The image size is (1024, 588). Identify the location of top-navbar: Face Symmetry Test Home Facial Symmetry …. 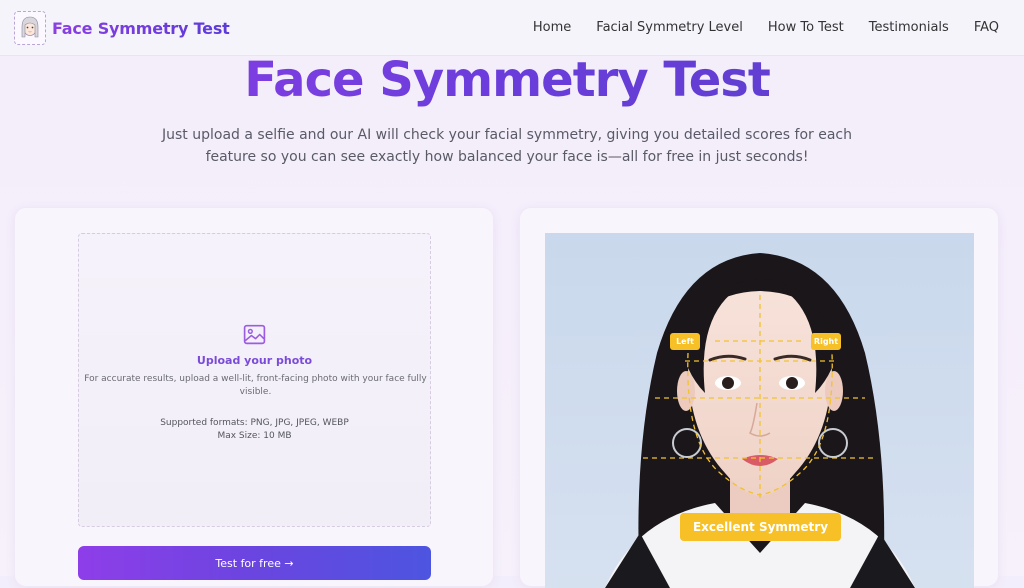
(512, 28).